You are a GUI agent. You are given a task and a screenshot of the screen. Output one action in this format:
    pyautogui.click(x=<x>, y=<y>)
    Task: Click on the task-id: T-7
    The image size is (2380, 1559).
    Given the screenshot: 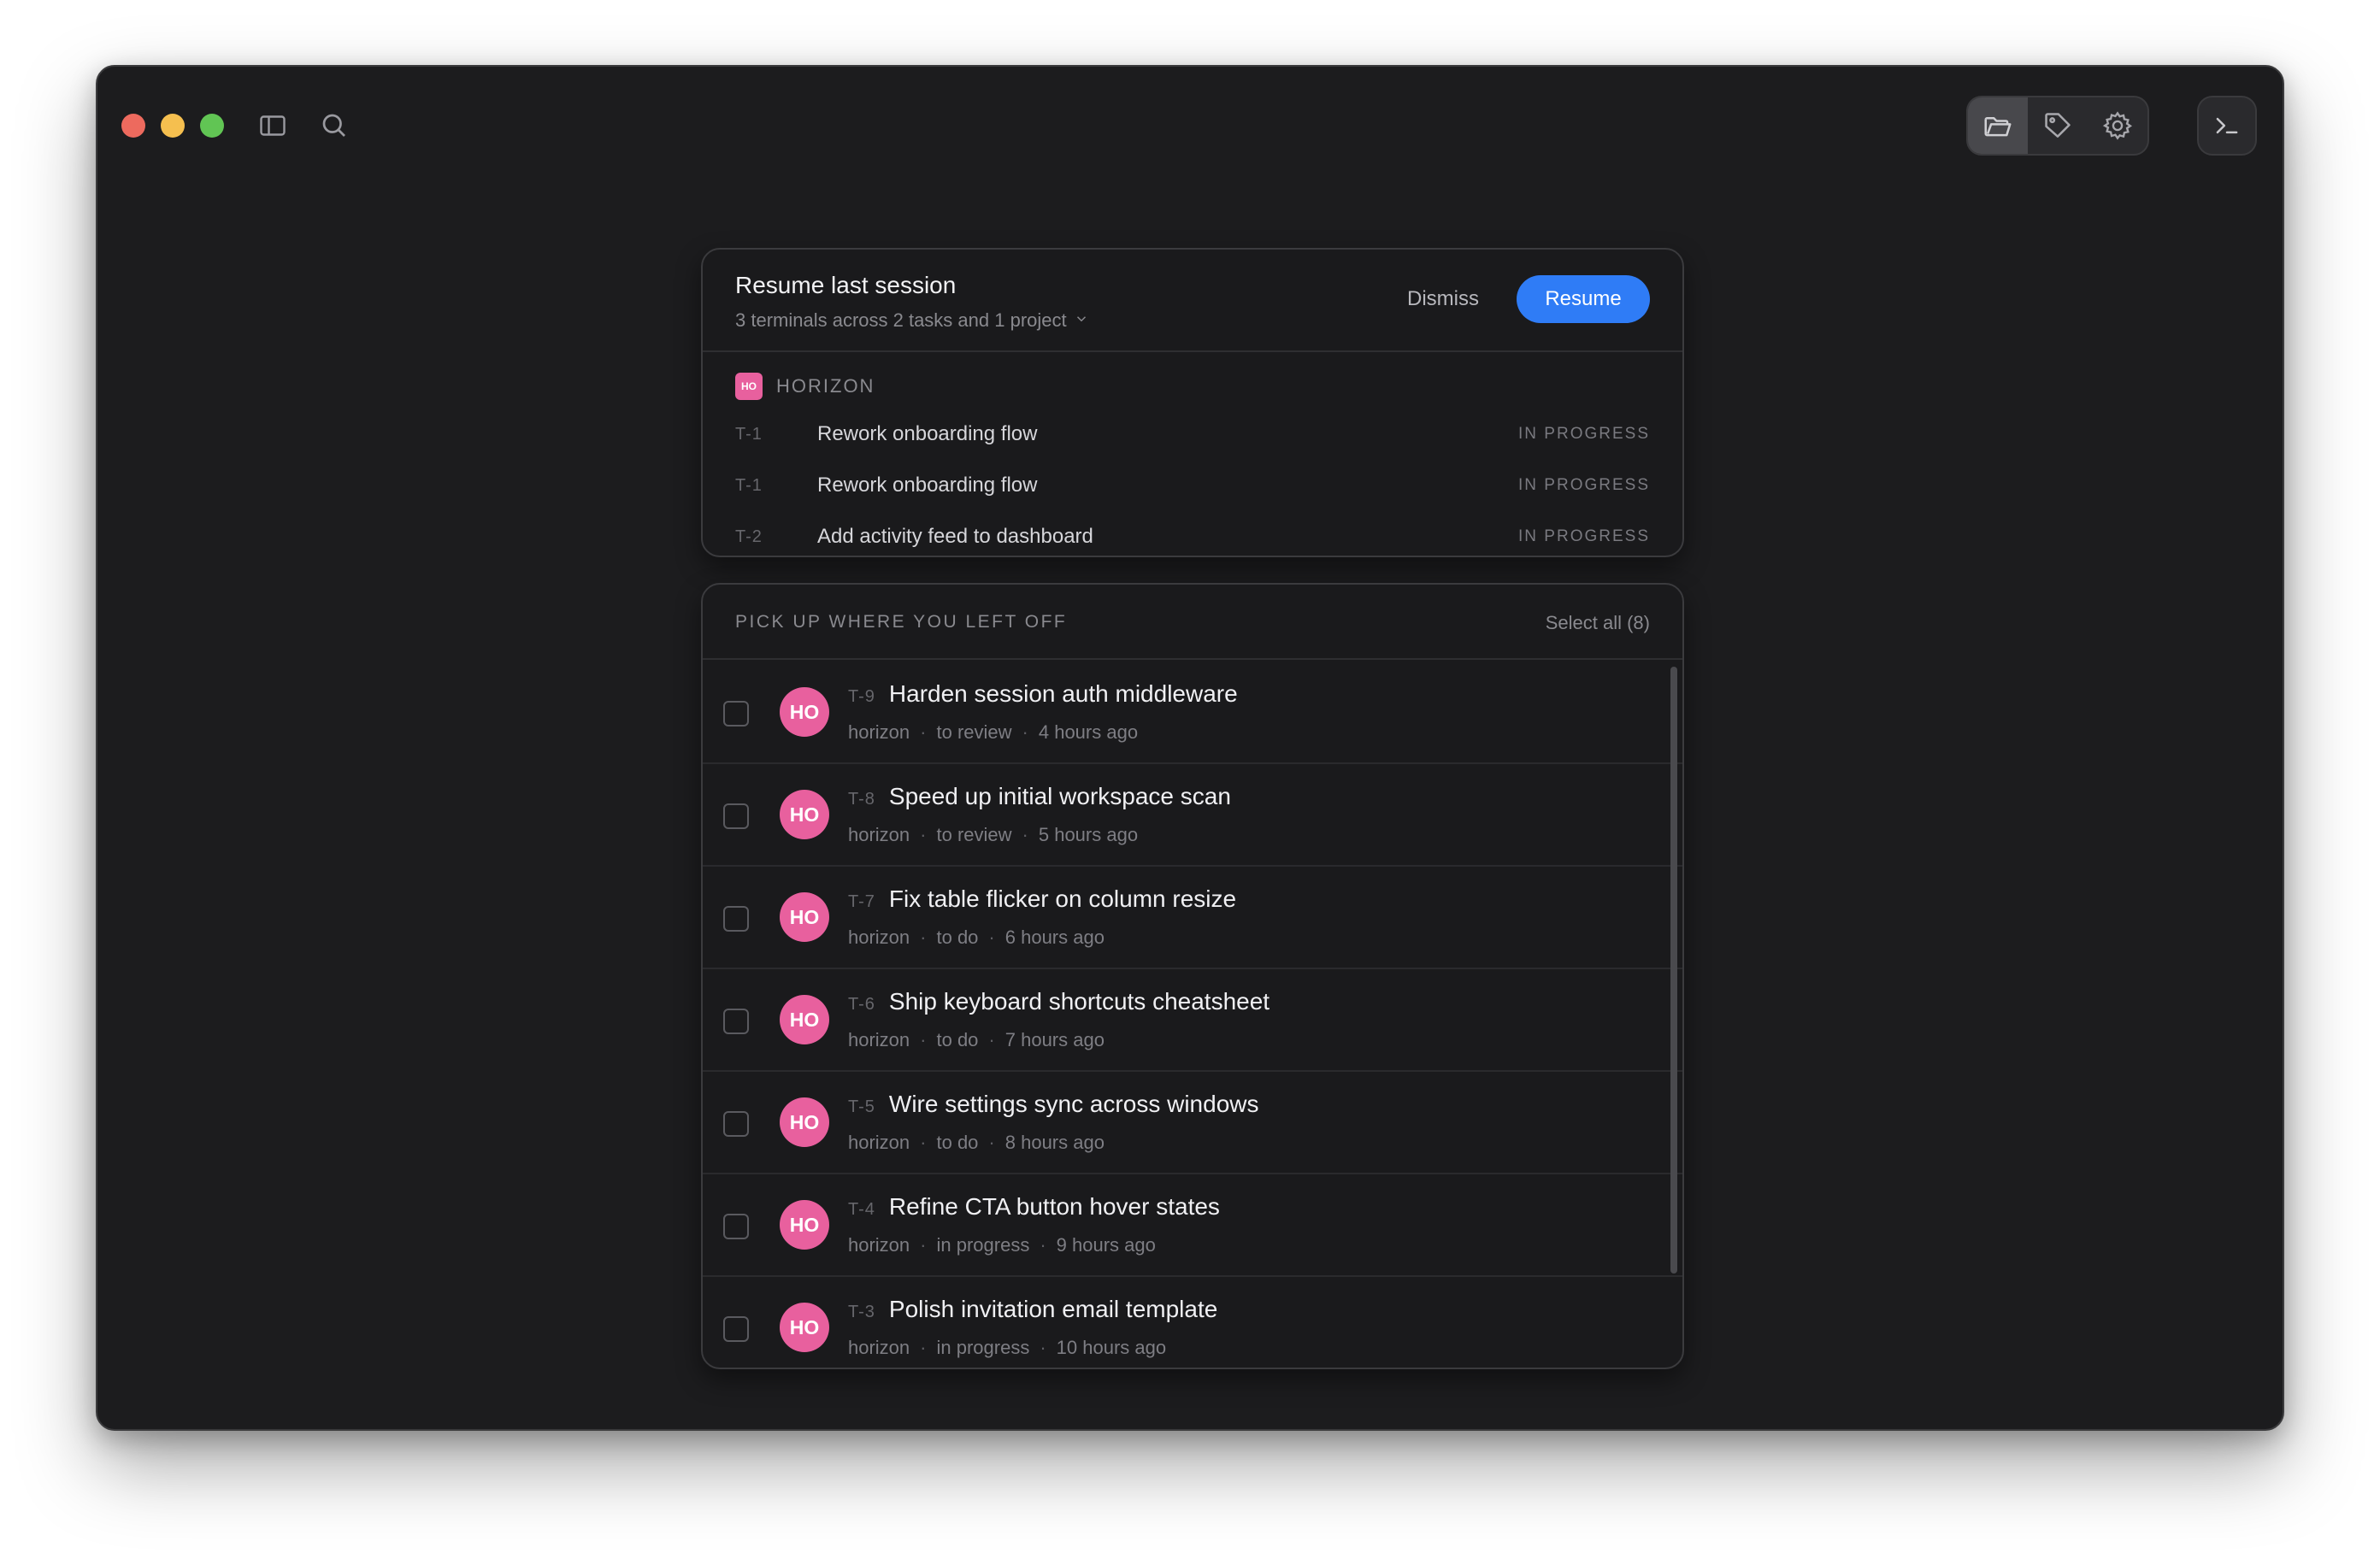 What is the action you would take?
    pyautogui.click(x=862, y=902)
    